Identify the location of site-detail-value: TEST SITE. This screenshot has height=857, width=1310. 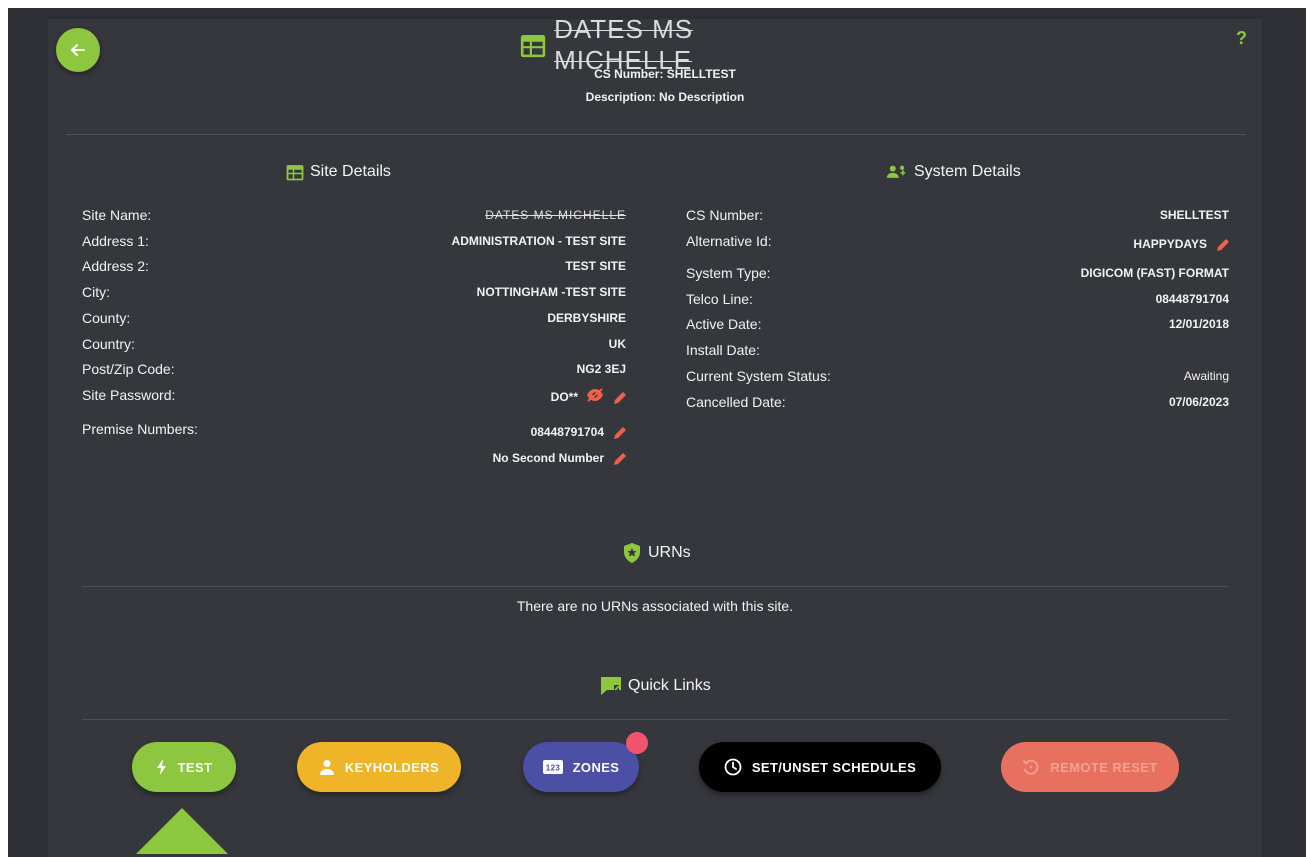
(478, 266).